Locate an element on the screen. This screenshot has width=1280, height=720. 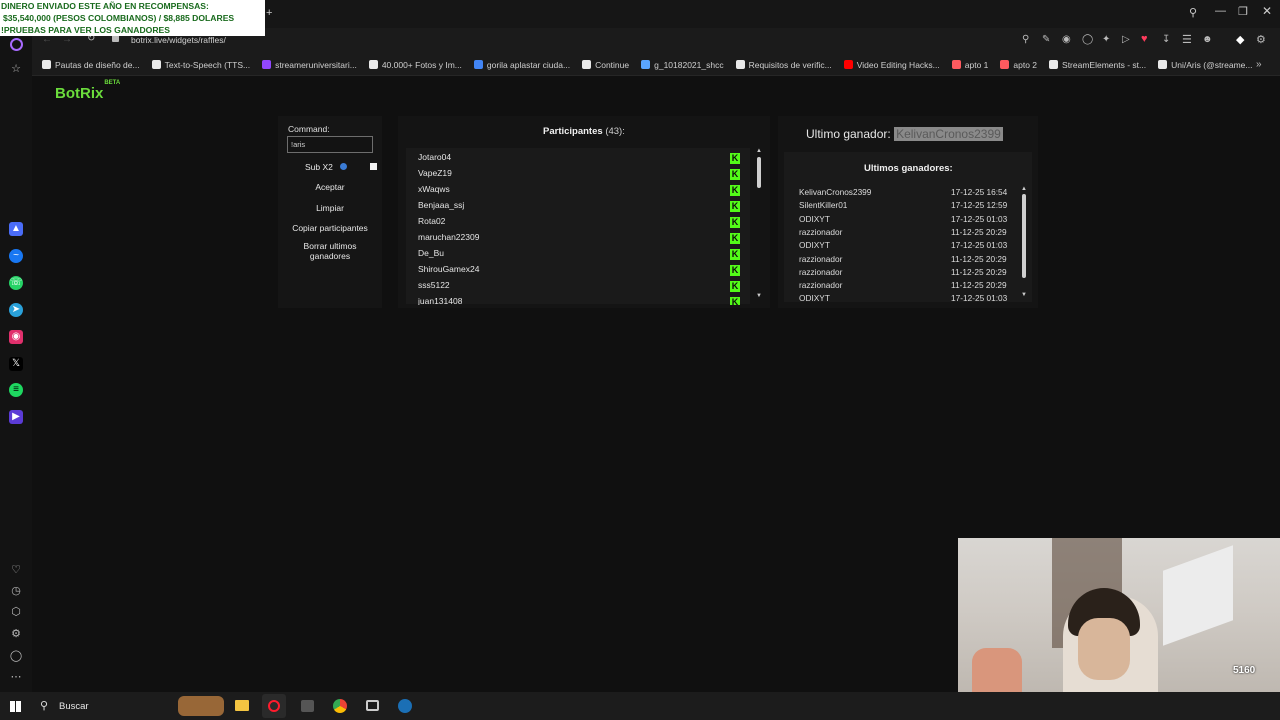
webcam-face is located at coordinates (1104, 649).